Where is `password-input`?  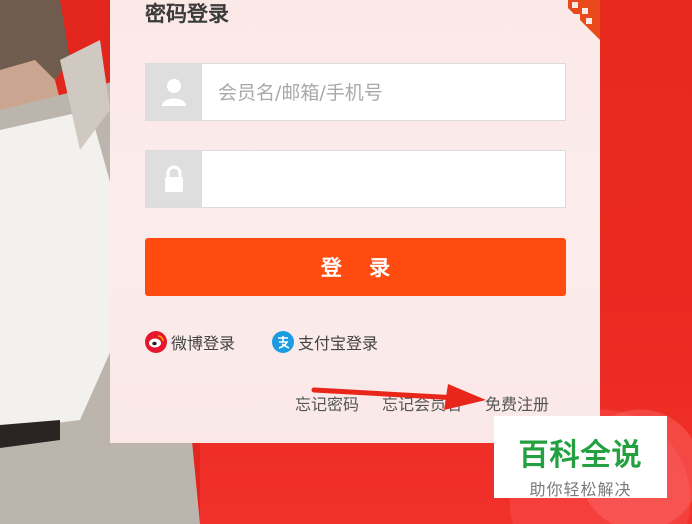 password-input is located at coordinates (388, 180).